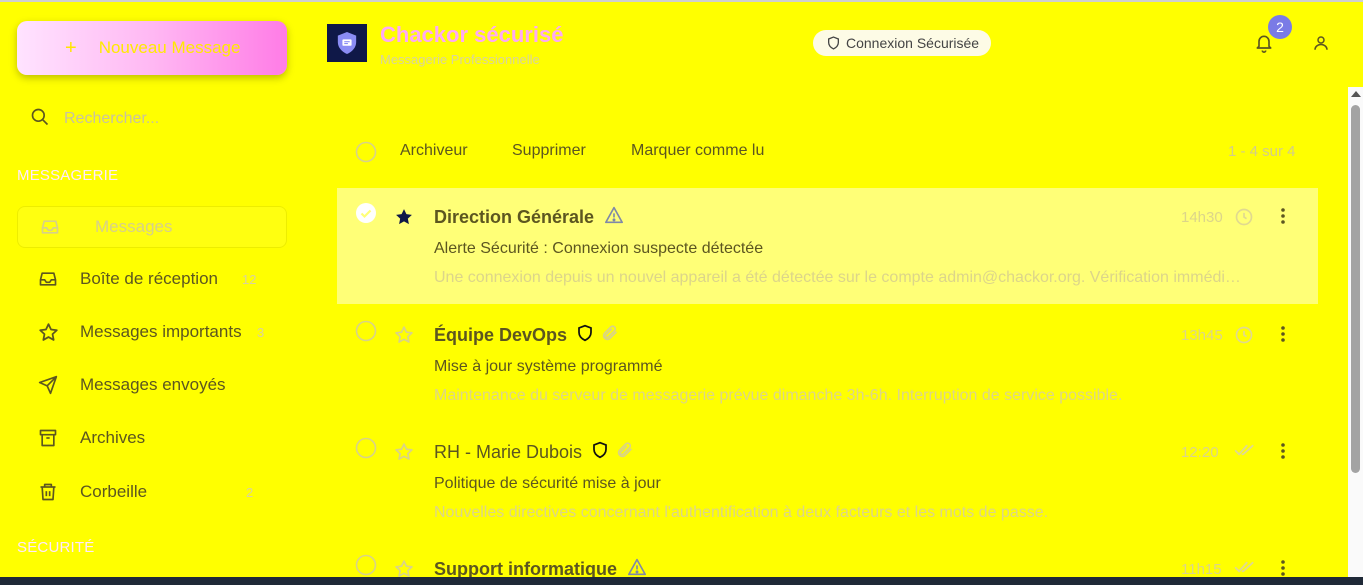 Image resolution: width=1363 pixels, height=585 pixels. Describe the element at coordinates (71, 47) in the screenshot. I see `plus-icon: +` at that location.